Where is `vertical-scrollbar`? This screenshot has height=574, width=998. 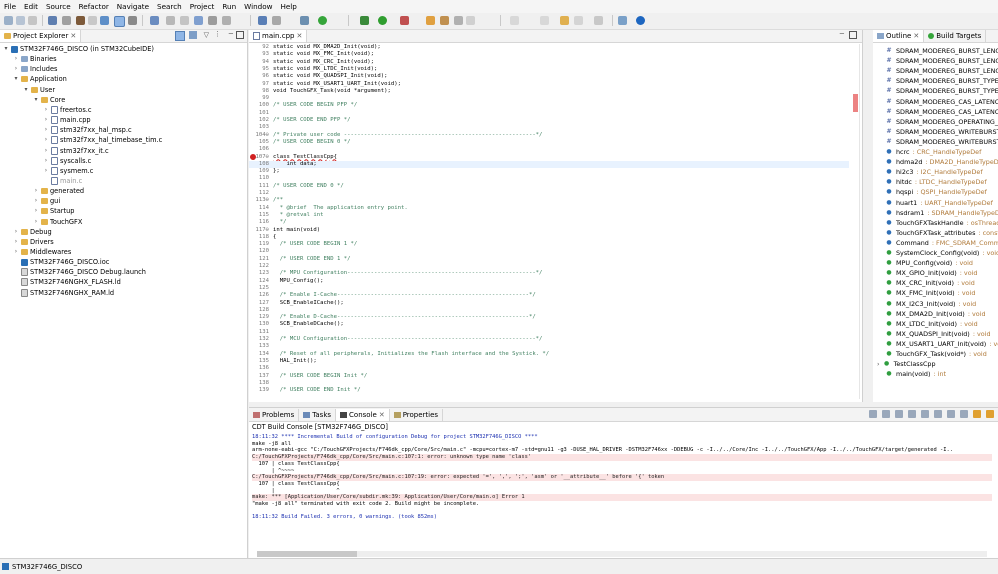
vertical-scrollbar is located at coordinates (859, 221).